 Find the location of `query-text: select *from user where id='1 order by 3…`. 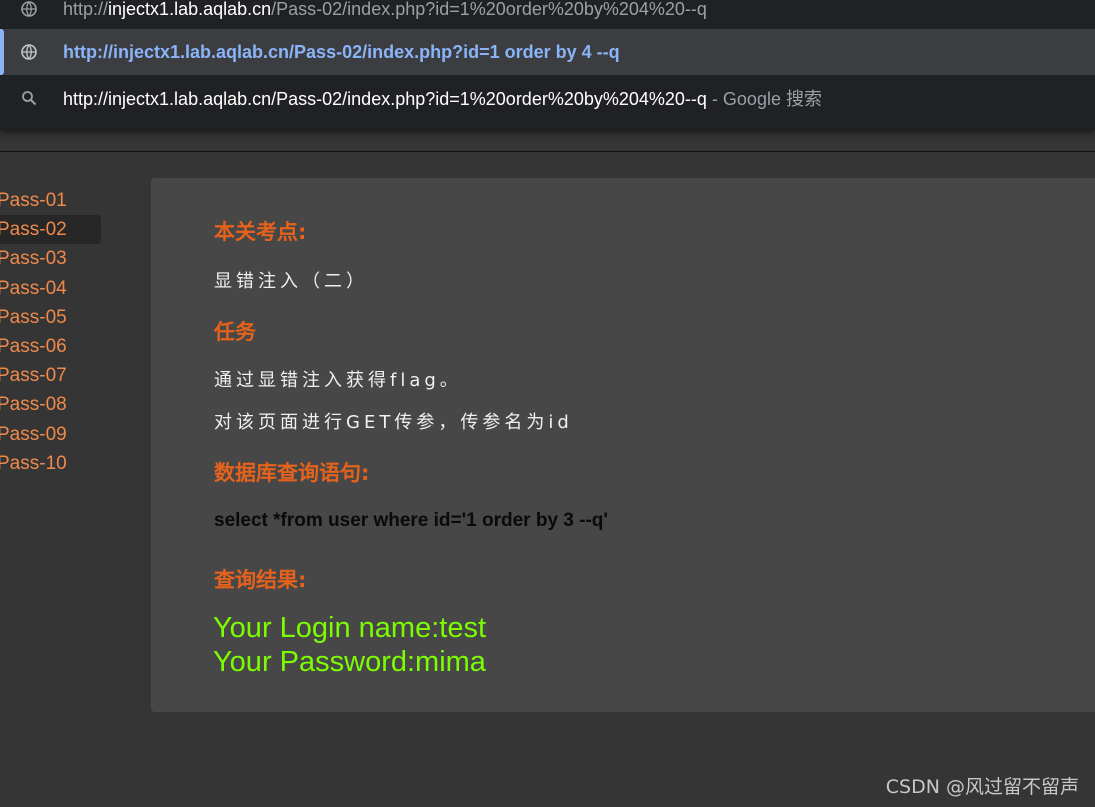

query-text: select *from user where id='1 order by 3… is located at coordinates (411, 520).